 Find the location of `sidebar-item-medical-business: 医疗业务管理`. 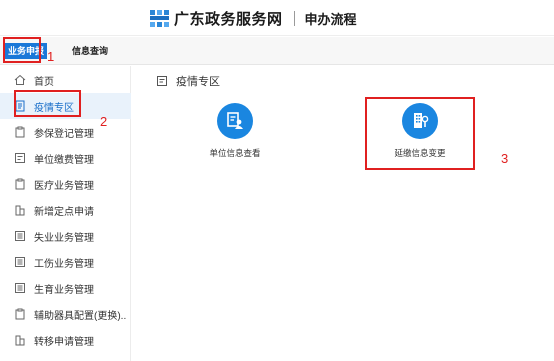

sidebar-item-medical-business: 医疗业务管理 is located at coordinates (65, 184).